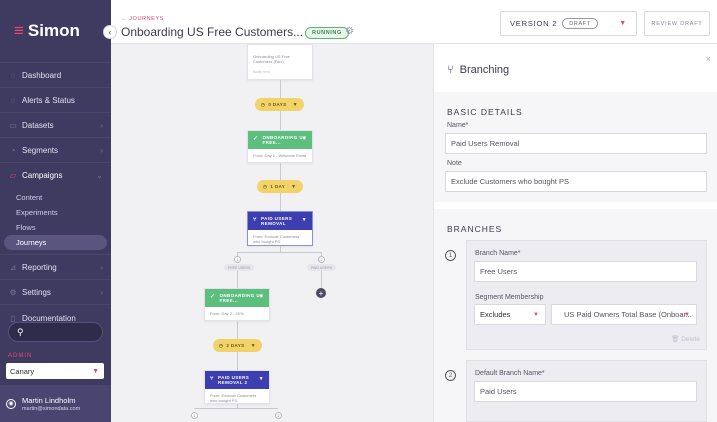 This screenshot has height=422, width=717. Describe the element at coordinates (55, 242) in the screenshot. I see `sidebar-subitem-journeys: Journeys` at that location.